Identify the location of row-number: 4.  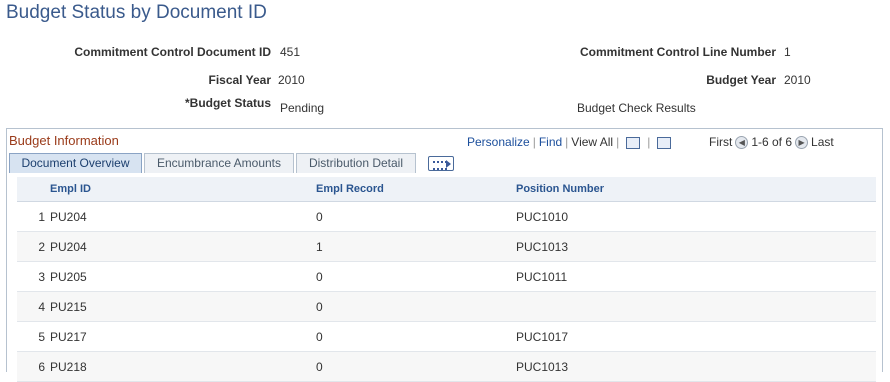
(32, 306).